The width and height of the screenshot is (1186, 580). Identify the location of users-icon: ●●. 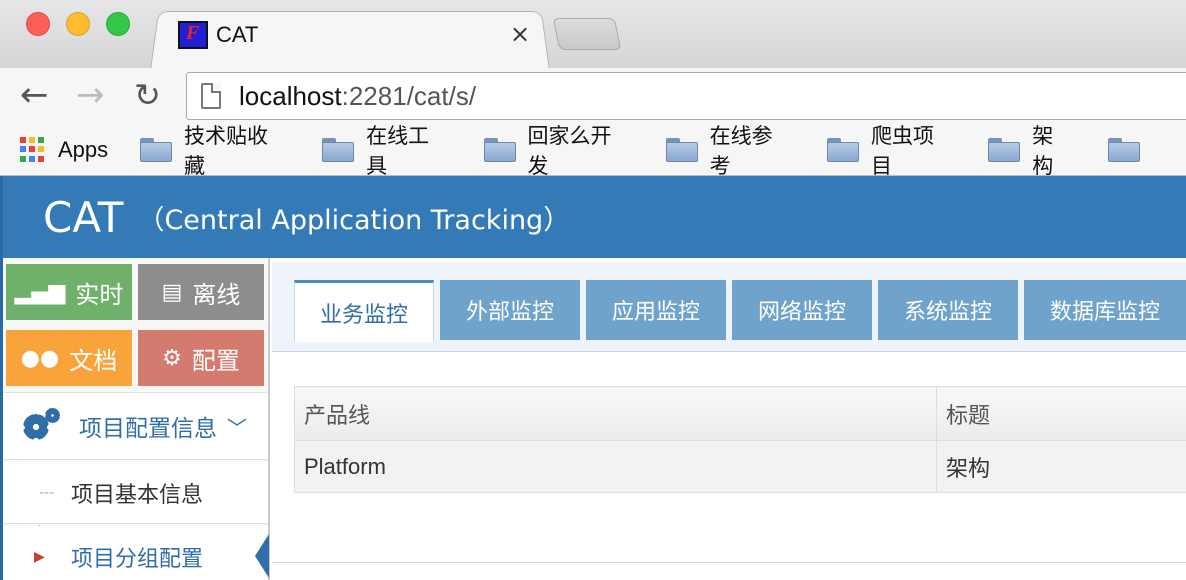
(40, 358).